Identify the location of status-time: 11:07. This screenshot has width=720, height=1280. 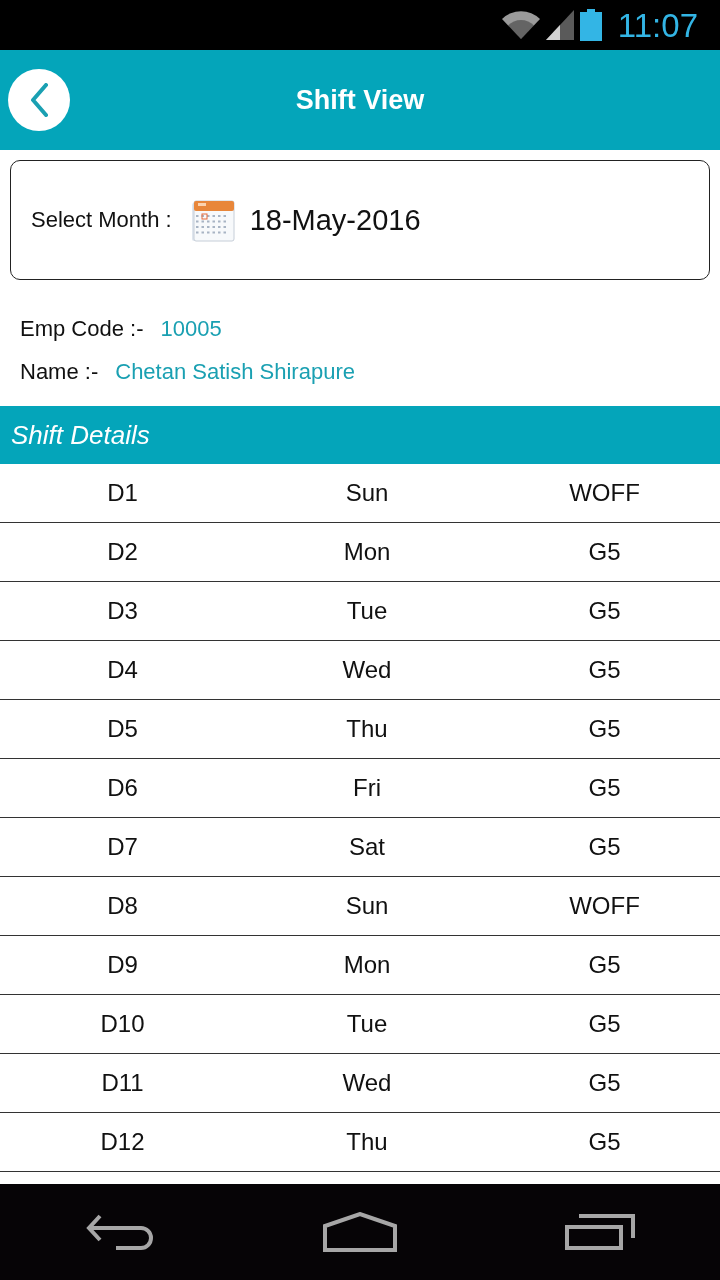
(657, 25).